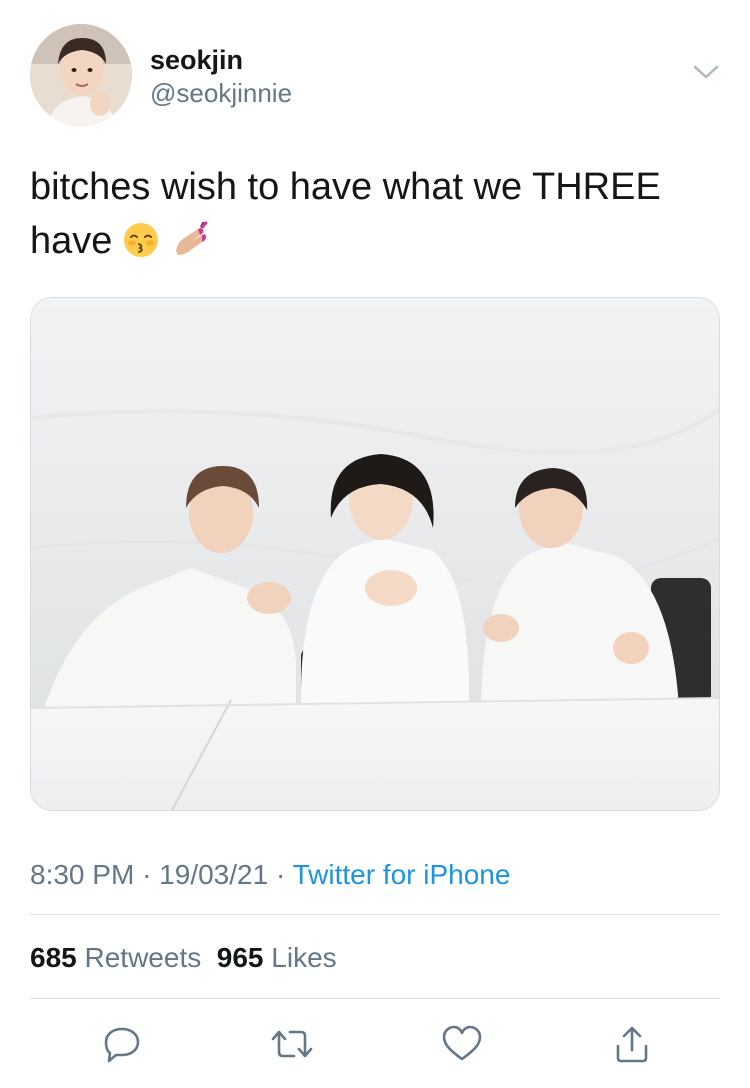 Image resolution: width=750 pixels, height=1088 pixels. I want to click on author-names: seokjin @seokjinnie, so click(221, 77).